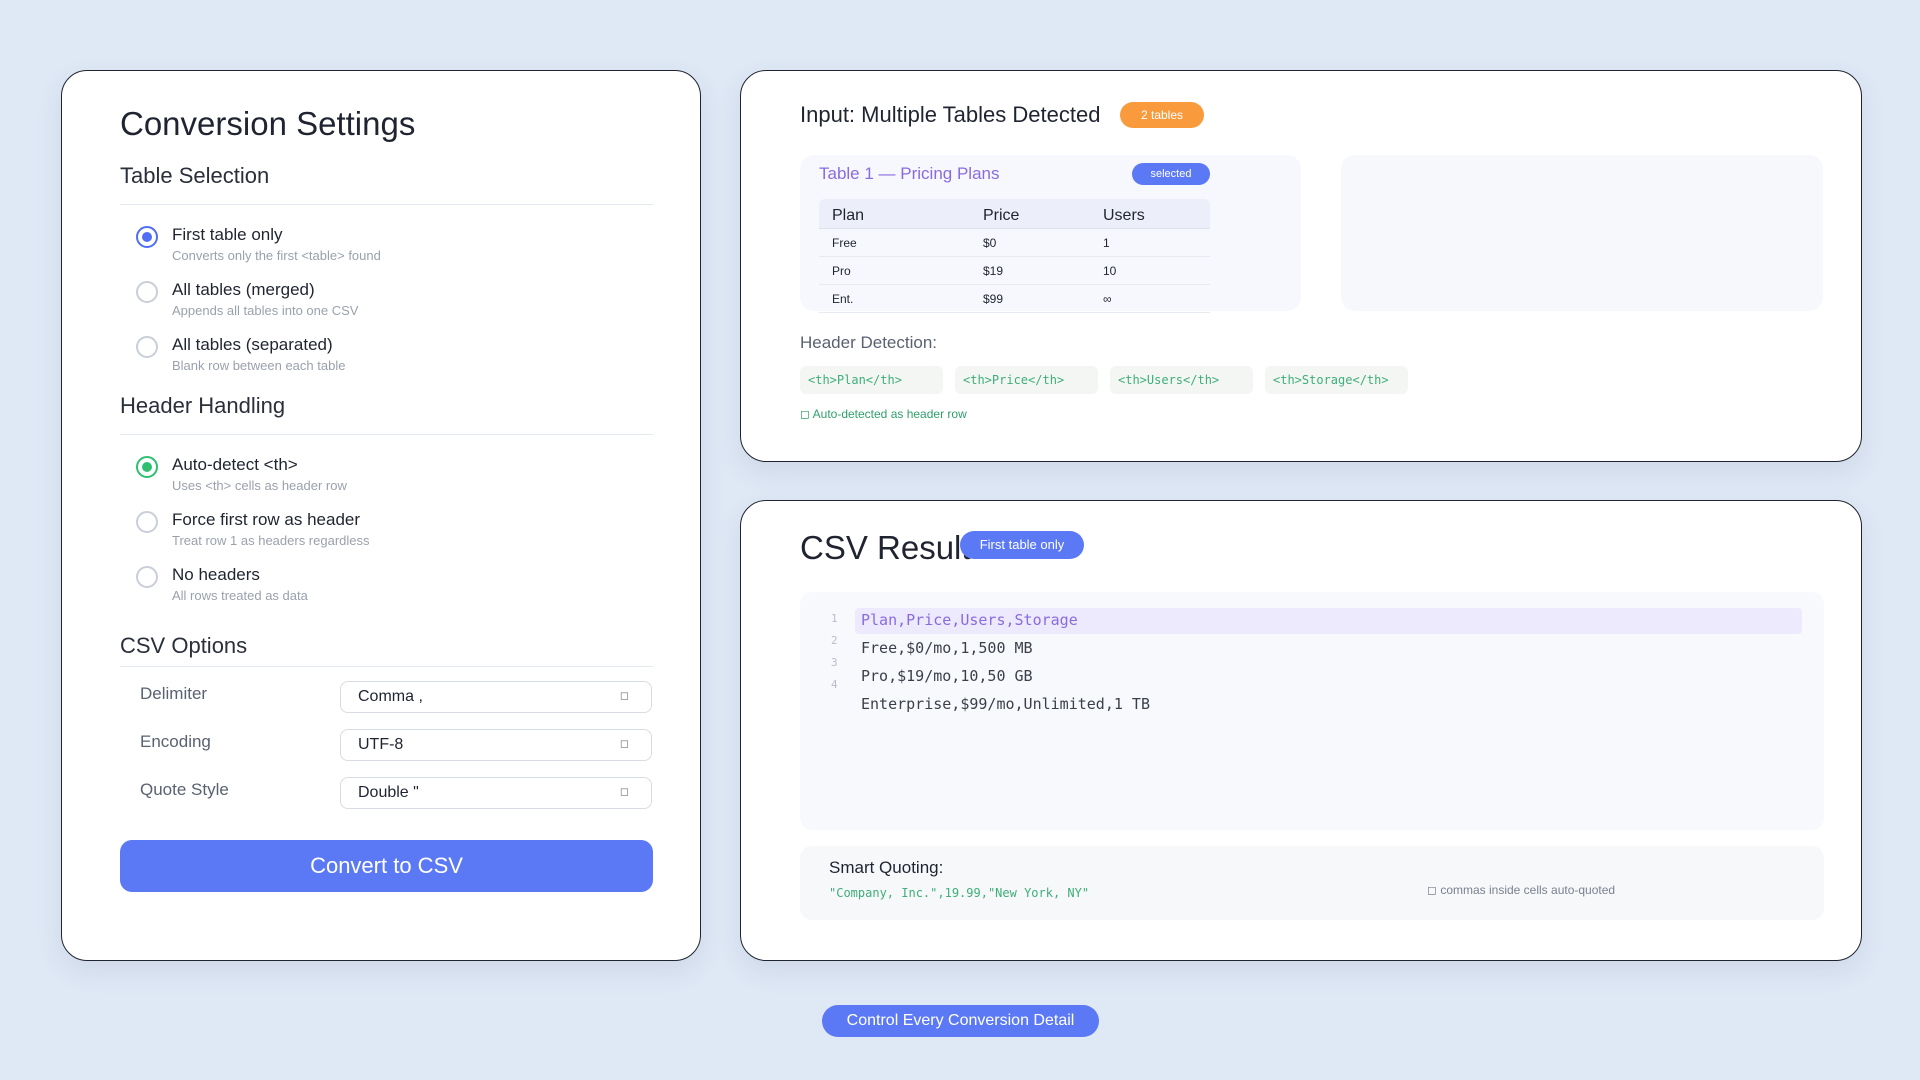 The image size is (1920, 1080). Describe the element at coordinates (235, 464) in the screenshot. I see `option-label: Auto-detect <th>` at that location.